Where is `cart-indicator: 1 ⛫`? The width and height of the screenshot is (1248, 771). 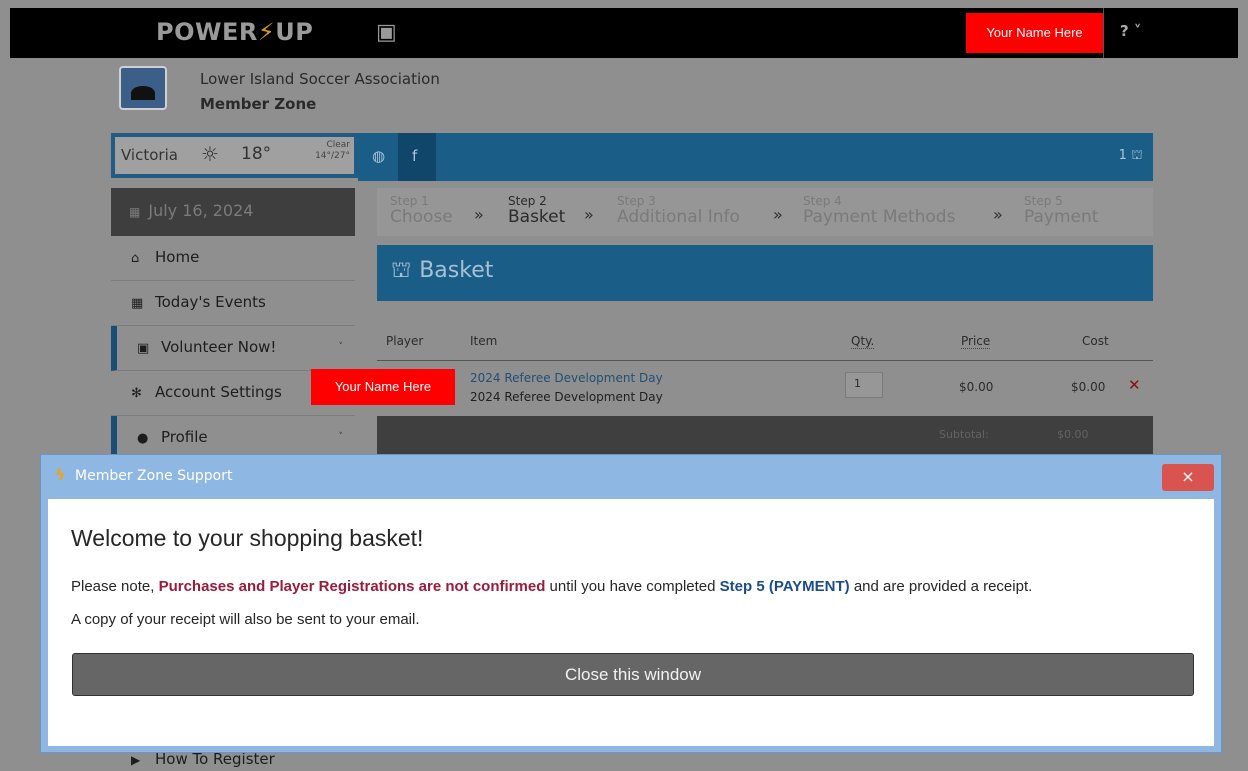
cart-indicator: 1 ⛫ is located at coordinates (1131, 156).